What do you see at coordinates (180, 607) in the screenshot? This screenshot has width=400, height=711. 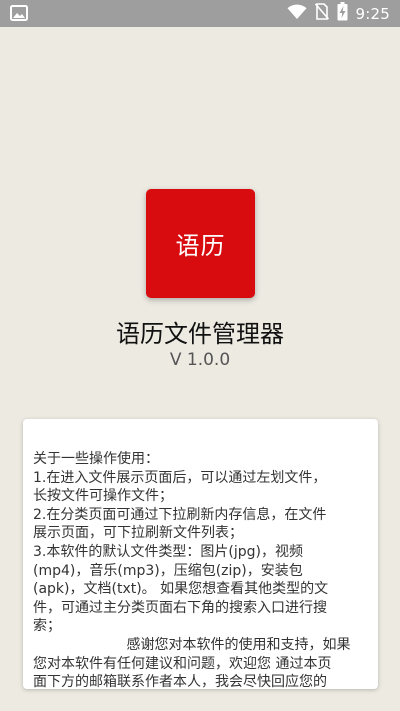 I see `info-line: 件，可通过主分类页面右下角的搜索入口进行搜` at bounding box center [180, 607].